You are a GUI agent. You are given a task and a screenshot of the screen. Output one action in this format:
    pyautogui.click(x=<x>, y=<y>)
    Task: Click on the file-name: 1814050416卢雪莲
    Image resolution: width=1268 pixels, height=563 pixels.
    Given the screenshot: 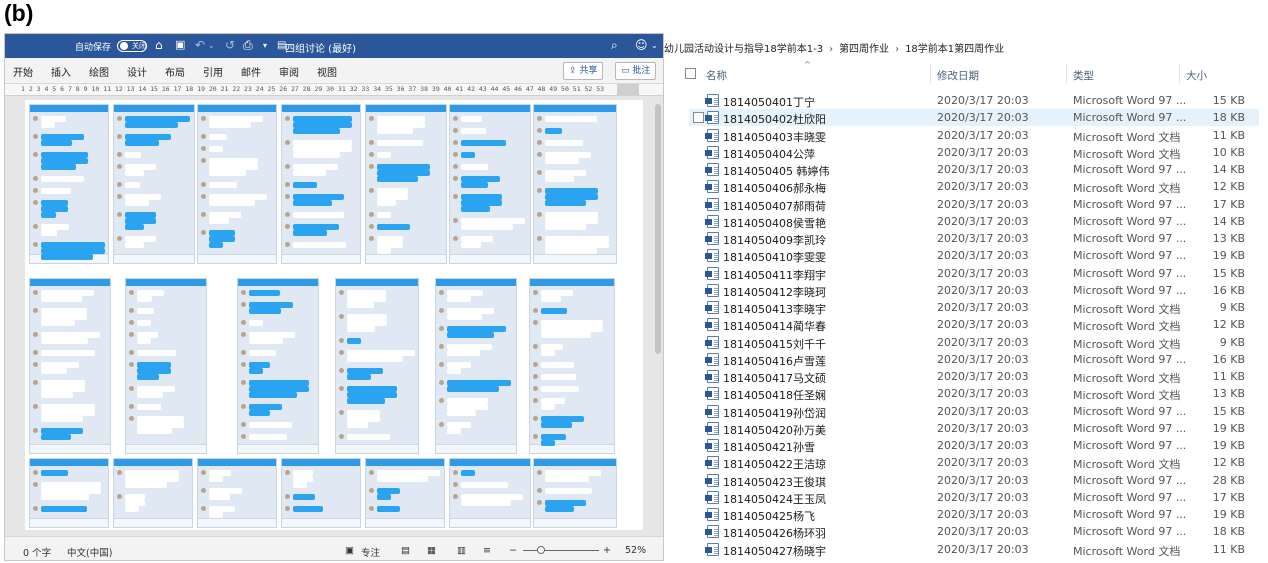 What is the action you would take?
    pyautogui.click(x=774, y=361)
    